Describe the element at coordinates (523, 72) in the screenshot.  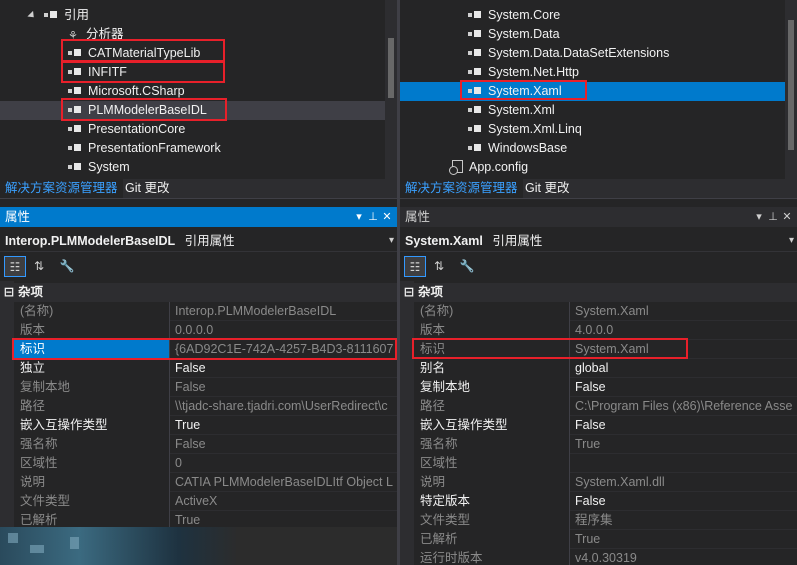
I see `tree-node-ref: System.Net.Http` at that location.